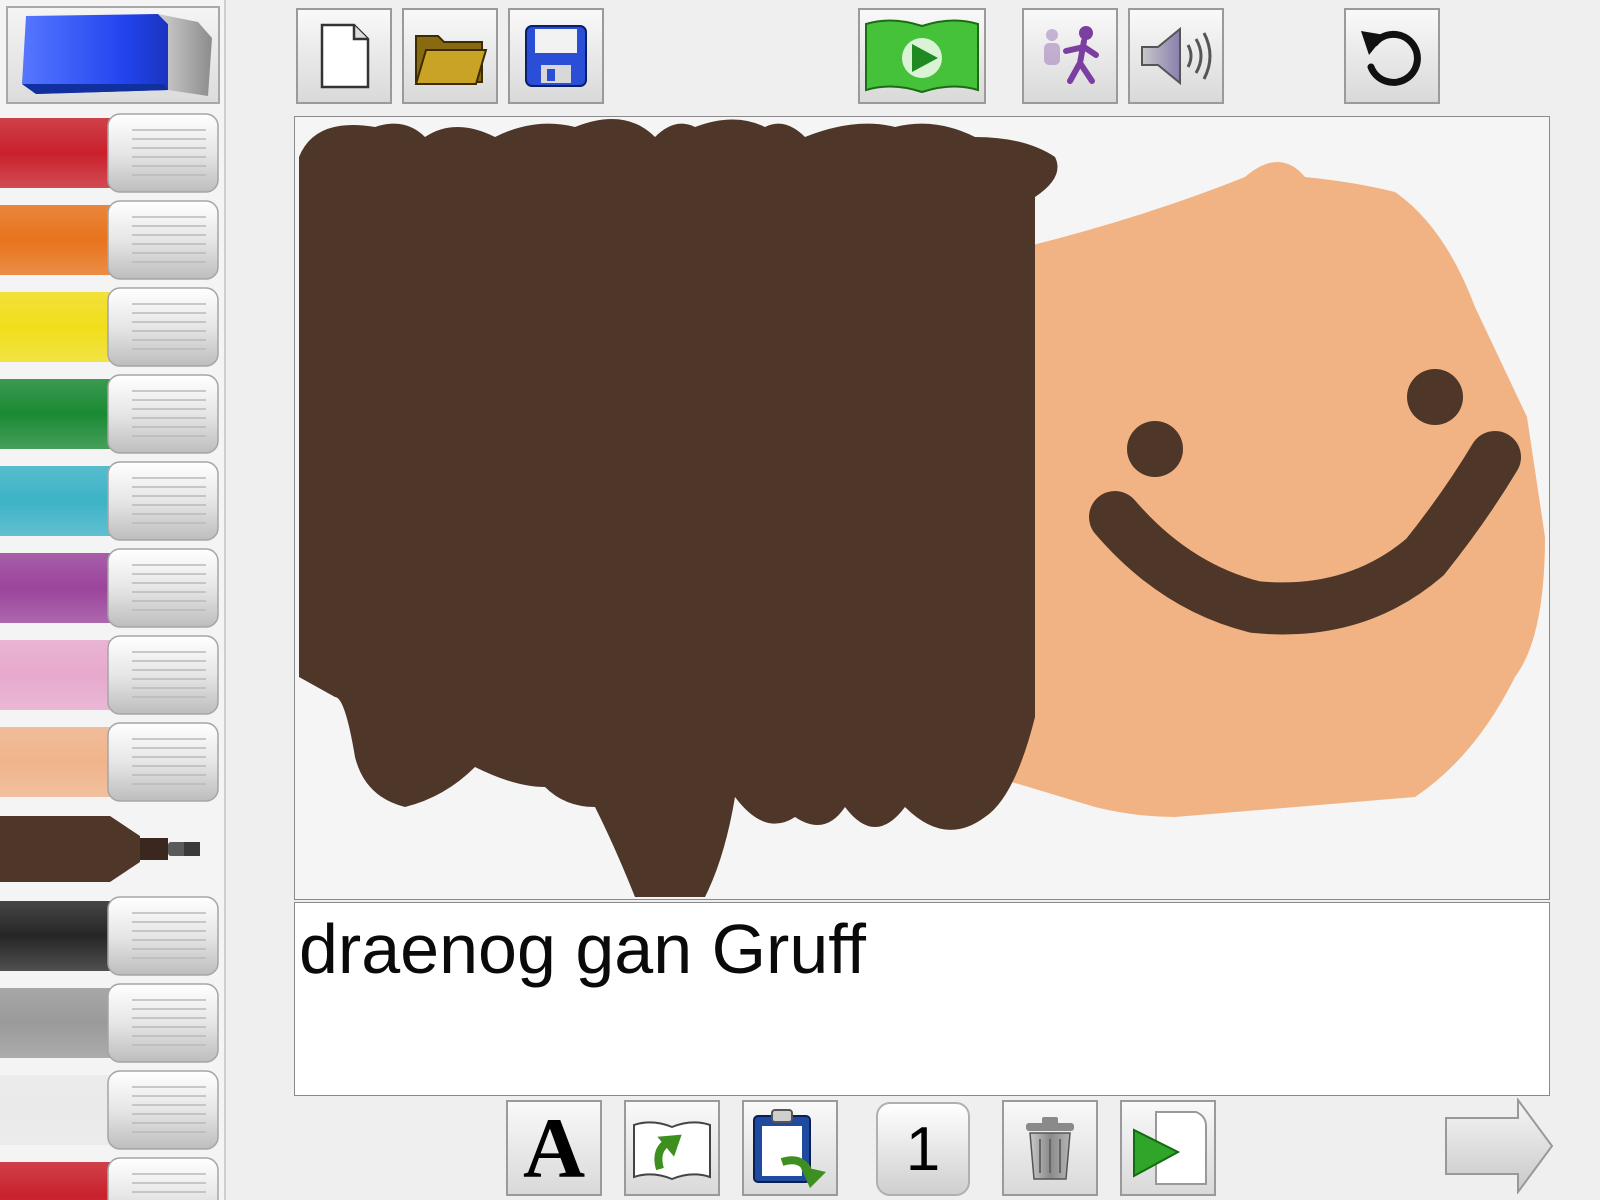  I want to click on play-book-icon, so click(922, 56).